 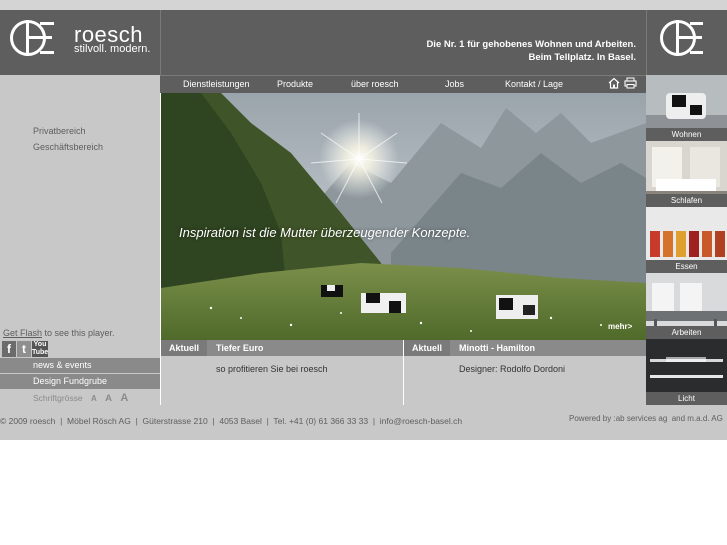 What do you see at coordinates (239, 348) in the screenshot?
I see `news-title: Tiefer Euro` at bounding box center [239, 348].